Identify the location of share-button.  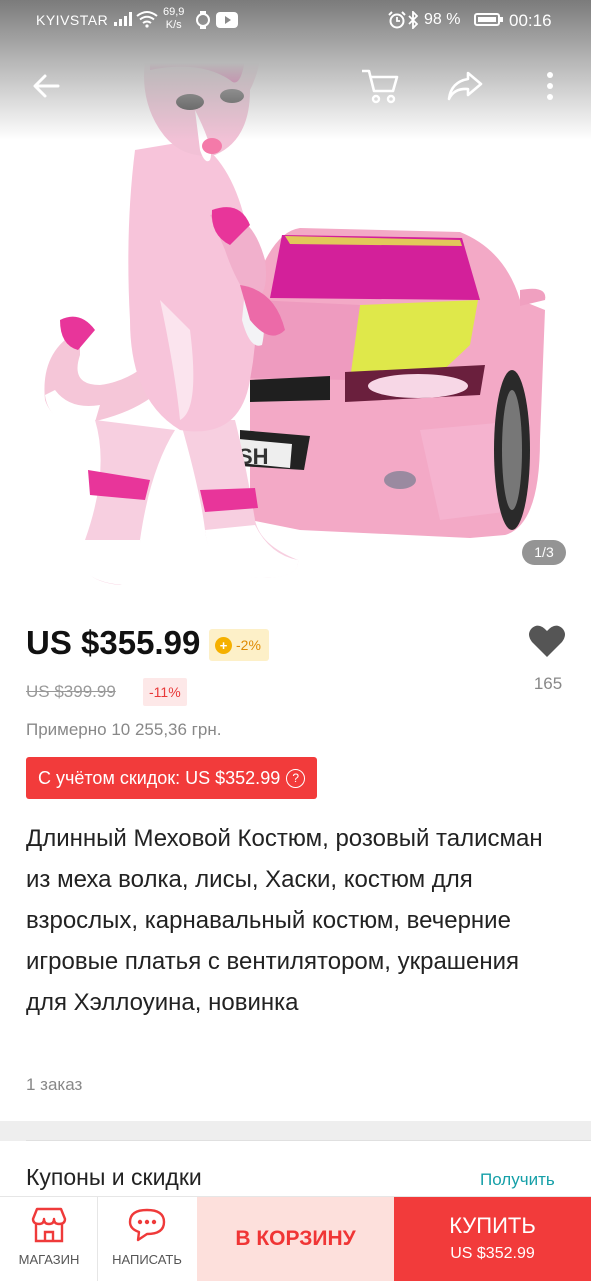
(465, 88).